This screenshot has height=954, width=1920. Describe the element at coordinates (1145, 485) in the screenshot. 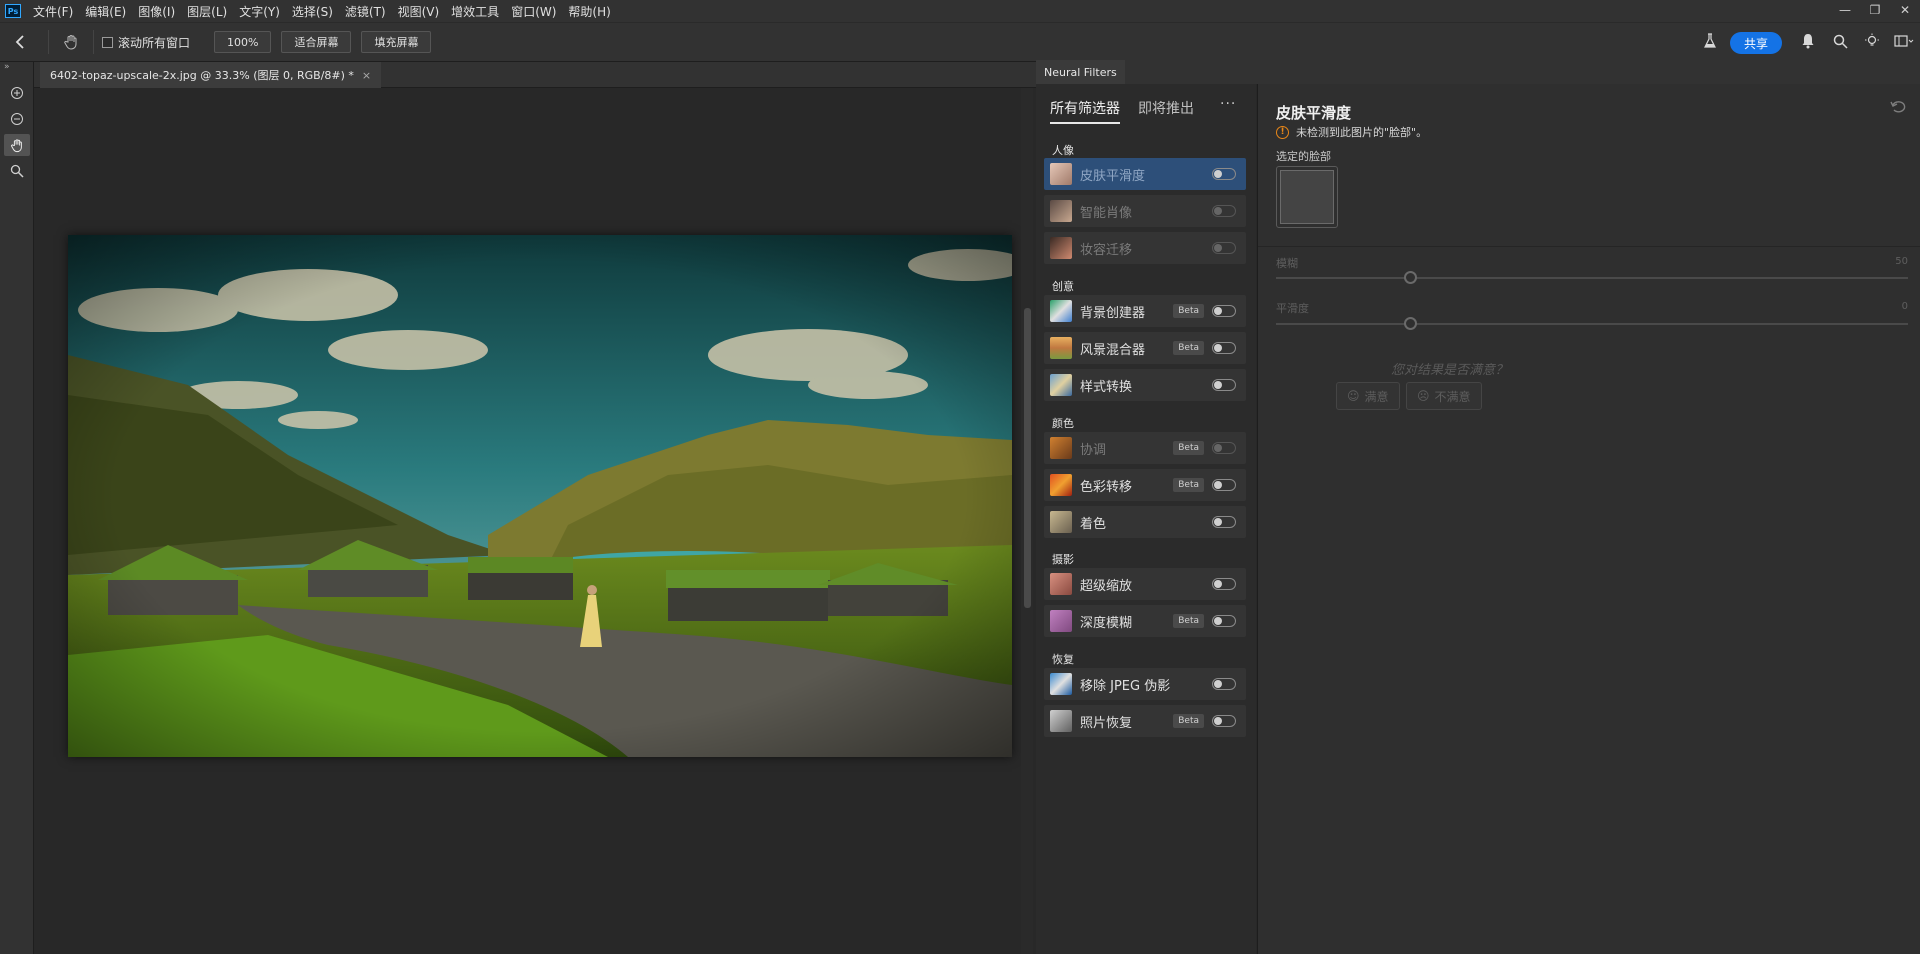

I see `filter-color-transfer: 色彩转移 Beta` at that location.